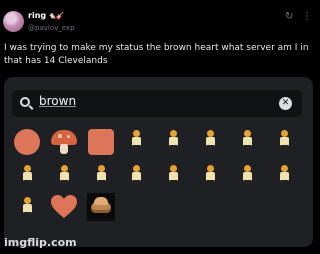 Image resolution: width=320 pixels, height=254 pixels. I want to click on clear-icon: ✕, so click(285, 103).